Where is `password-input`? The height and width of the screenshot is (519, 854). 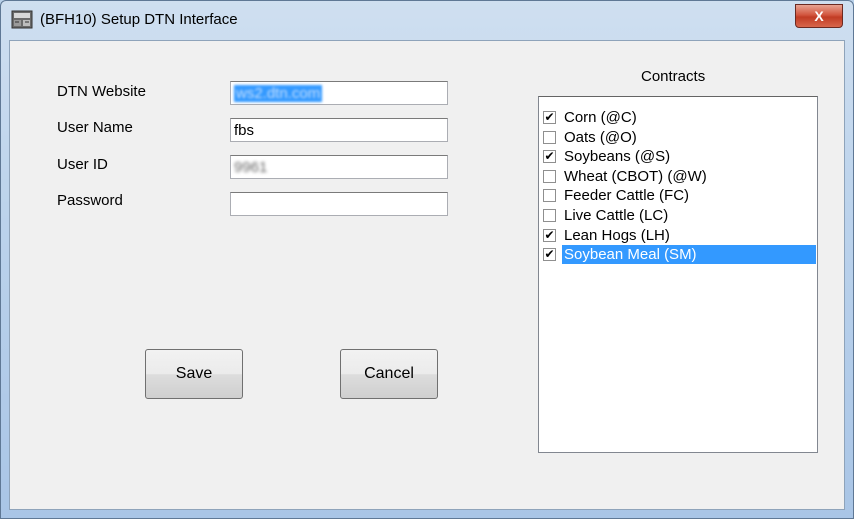
password-input is located at coordinates (339, 204).